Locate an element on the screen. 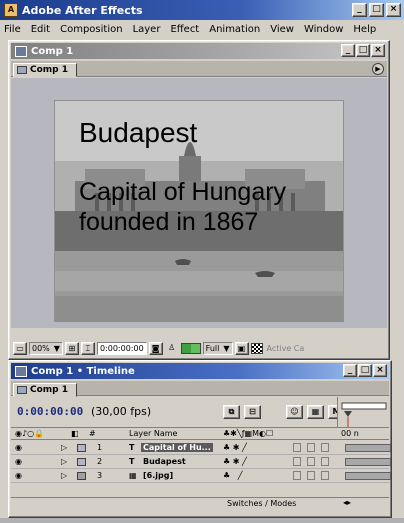  timeline-current-time: 0:00:00:00 is located at coordinates (50, 411).